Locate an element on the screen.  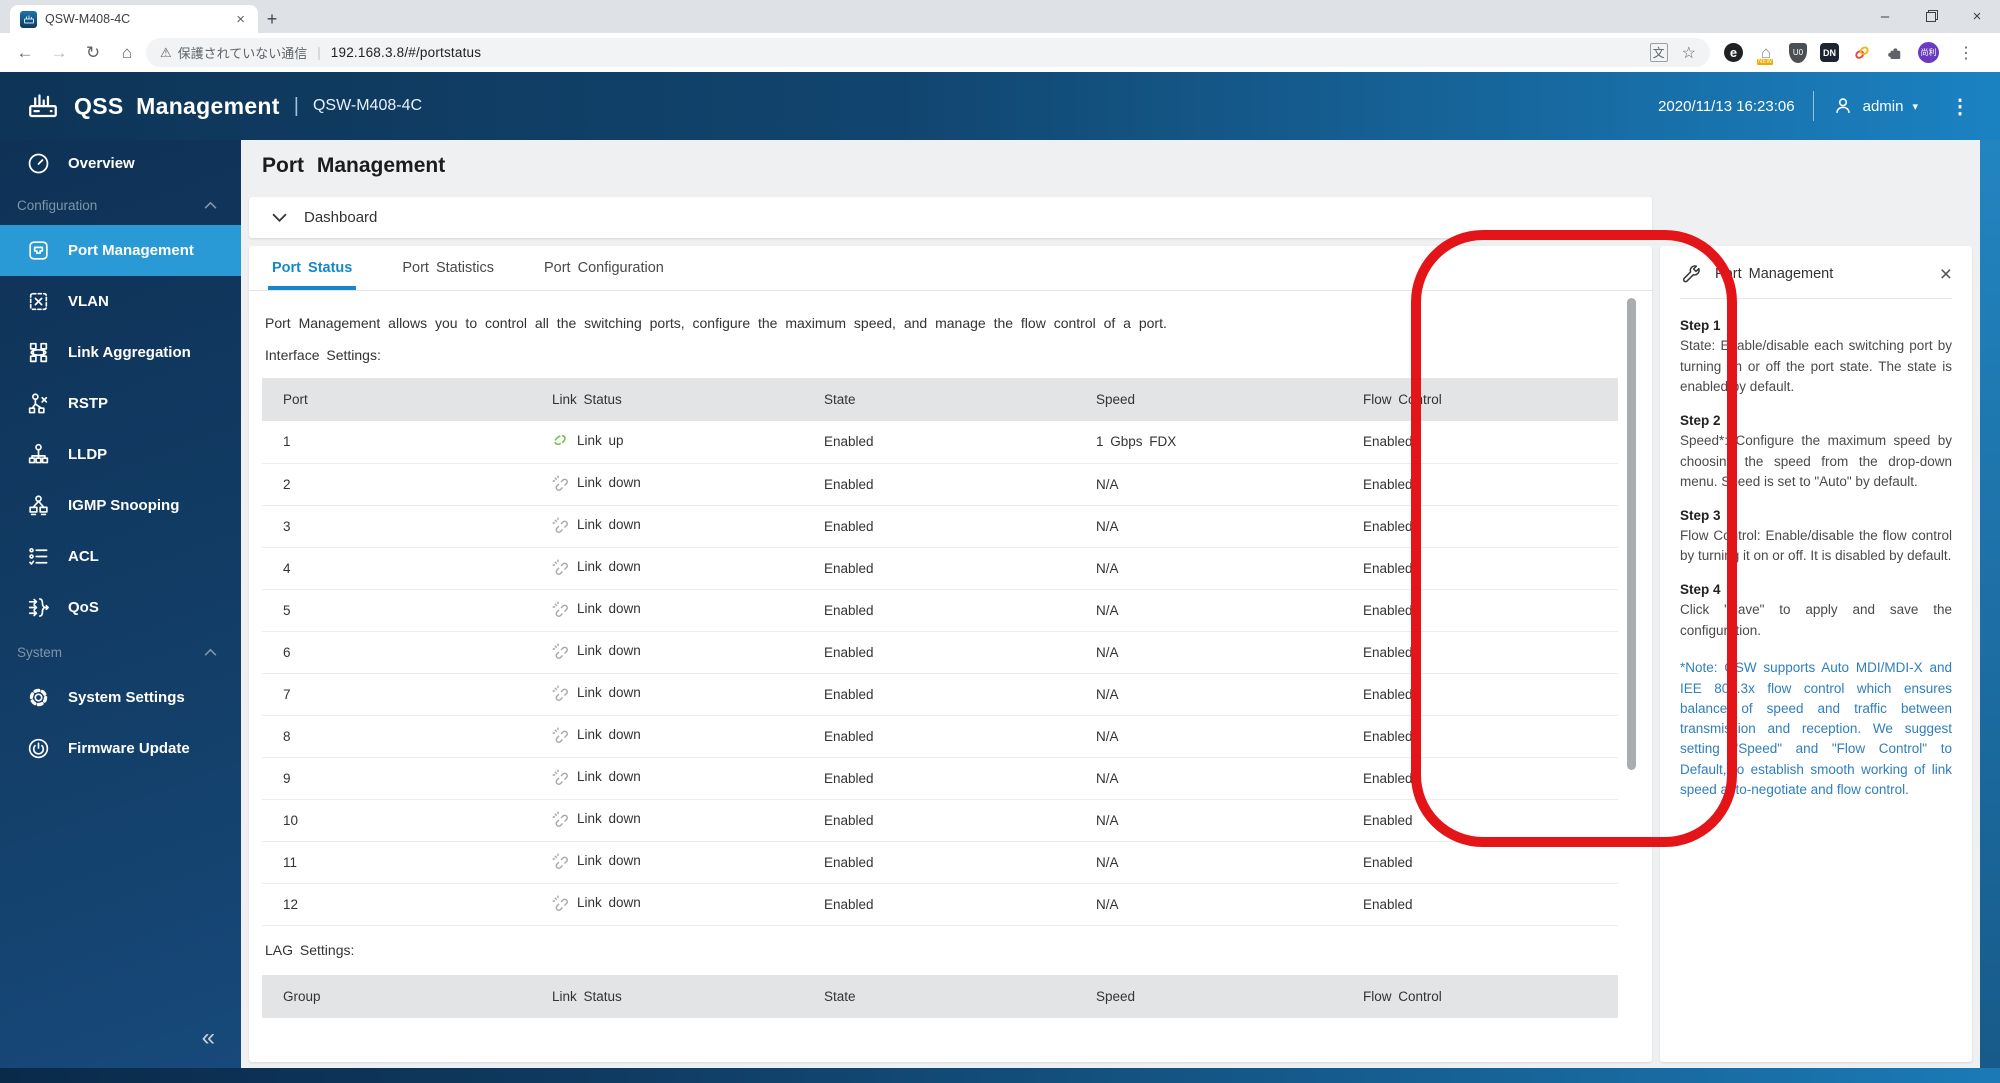
extension-weather-icon: ⌂ NEW is located at coordinates (1766, 54).